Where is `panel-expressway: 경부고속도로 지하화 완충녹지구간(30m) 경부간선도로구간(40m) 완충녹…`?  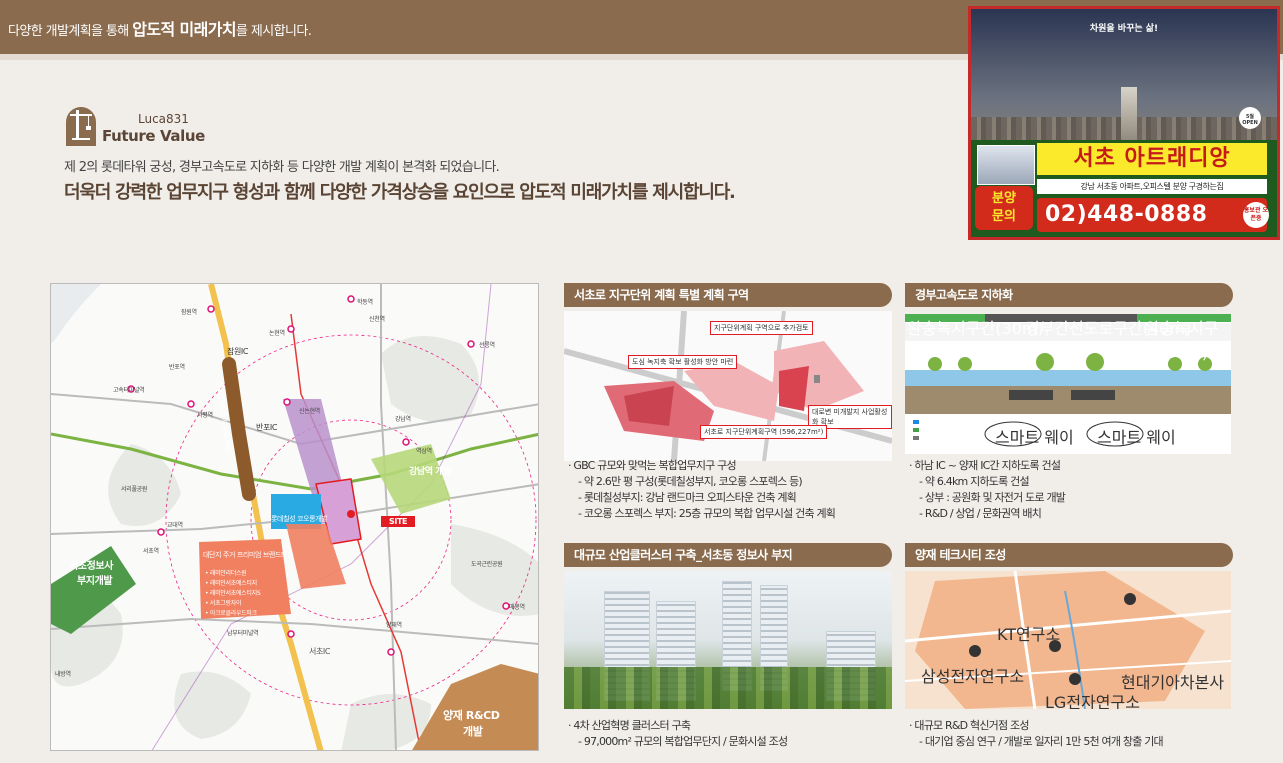 panel-expressway: 경부고속도로 지하화 완충녹지구간(30m) 경부간선도로구간(40m) 완충녹… is located at coordinates (1069, 405).